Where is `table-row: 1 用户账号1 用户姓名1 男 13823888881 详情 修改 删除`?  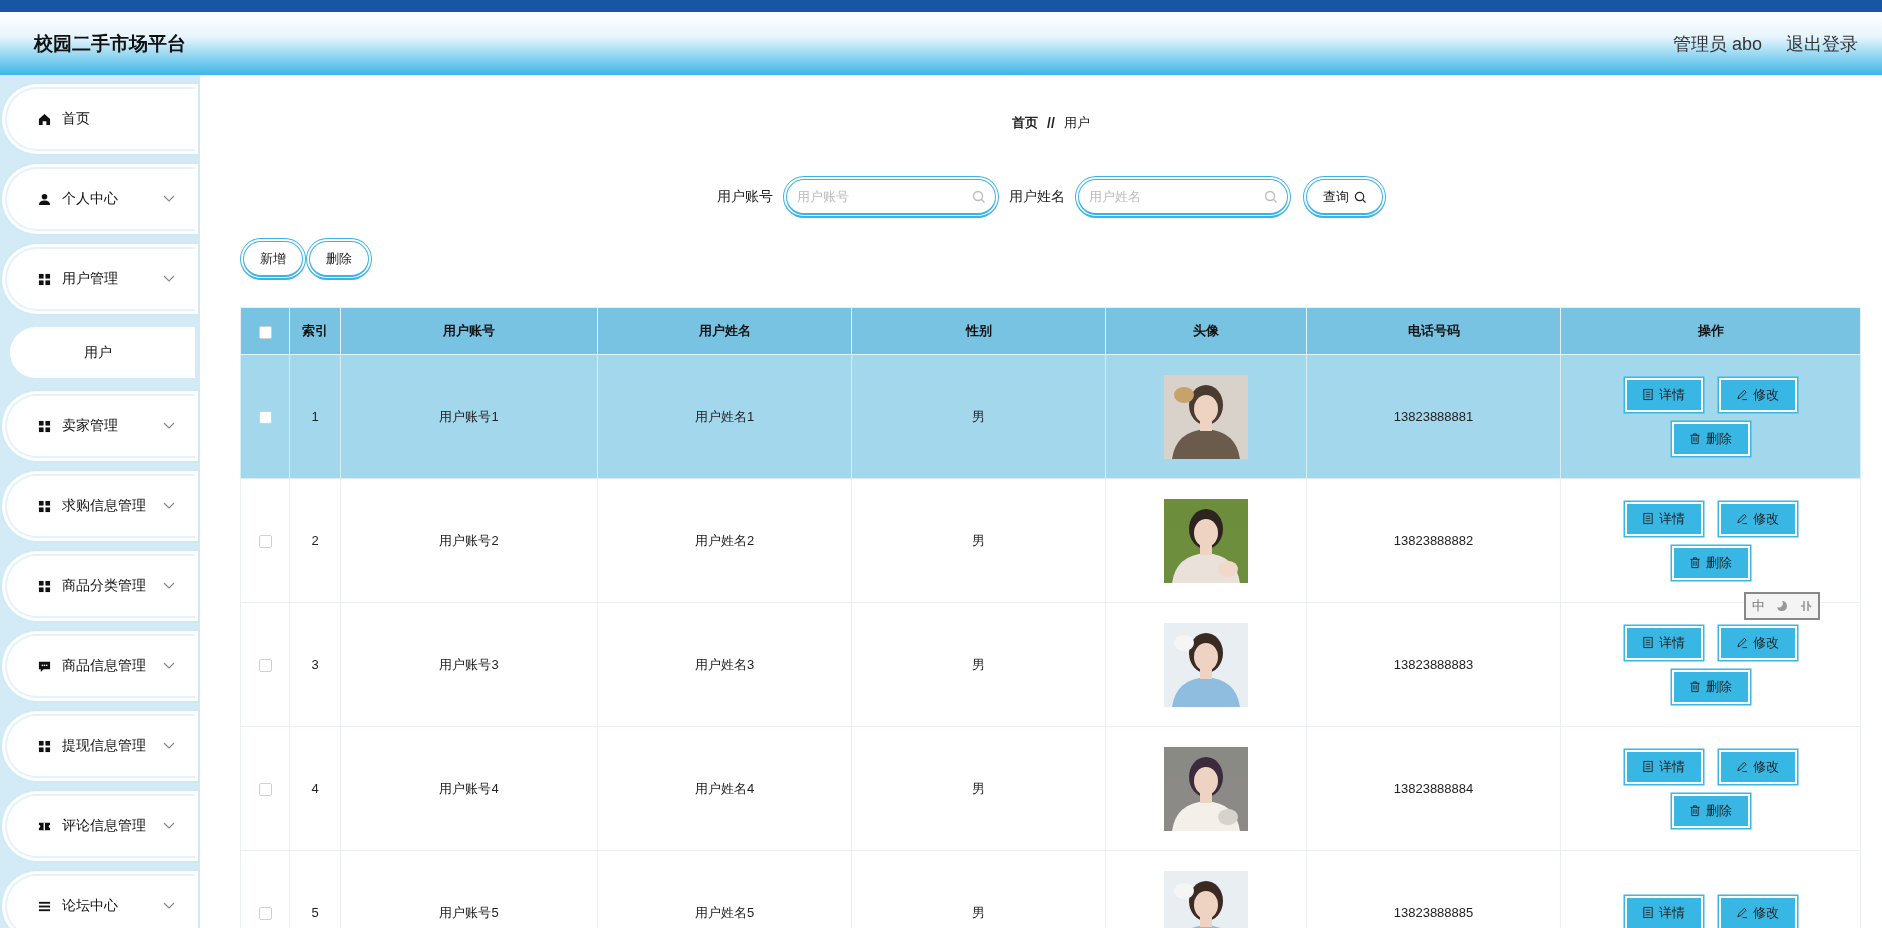 table-row: 1 用户账号1 用户姓名1 男 13823888881 详情 修改 删除 is located at coordinates (1050, 416).